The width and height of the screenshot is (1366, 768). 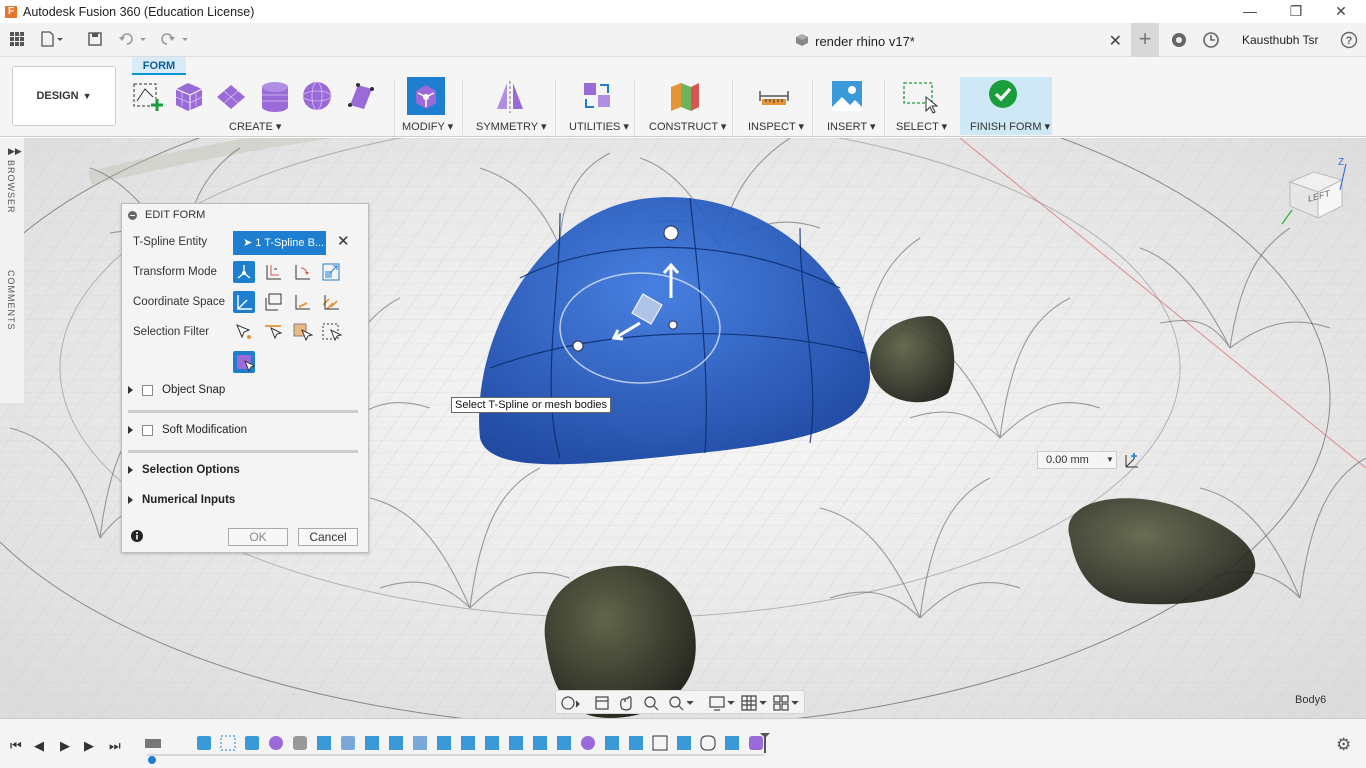 I want to click on utilities-icon, so click(x=597, y=96).